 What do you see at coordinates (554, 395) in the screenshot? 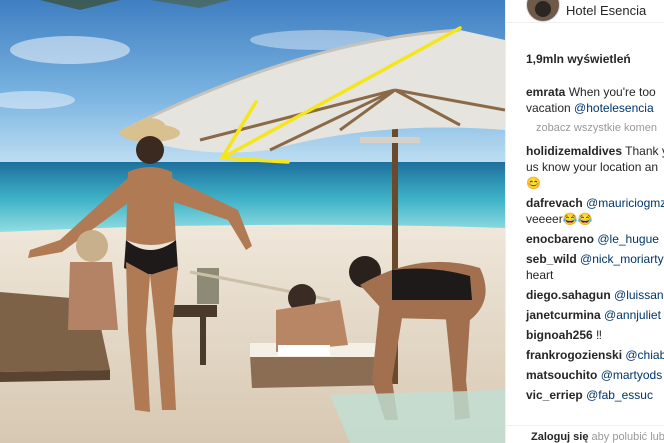
I see `comment-username: vic_erriep` at bounding box center [554, 395].